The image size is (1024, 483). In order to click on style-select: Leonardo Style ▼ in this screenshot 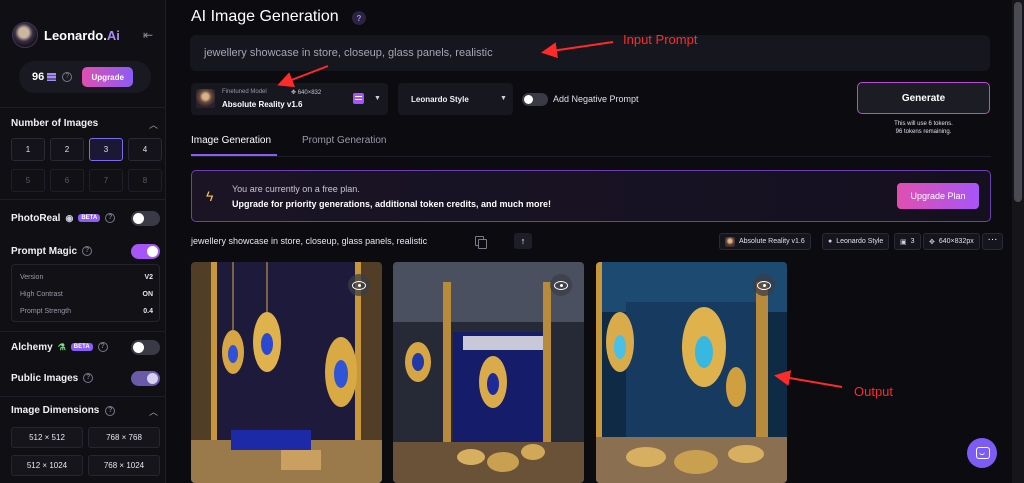, I will do `click(455, 99)`.